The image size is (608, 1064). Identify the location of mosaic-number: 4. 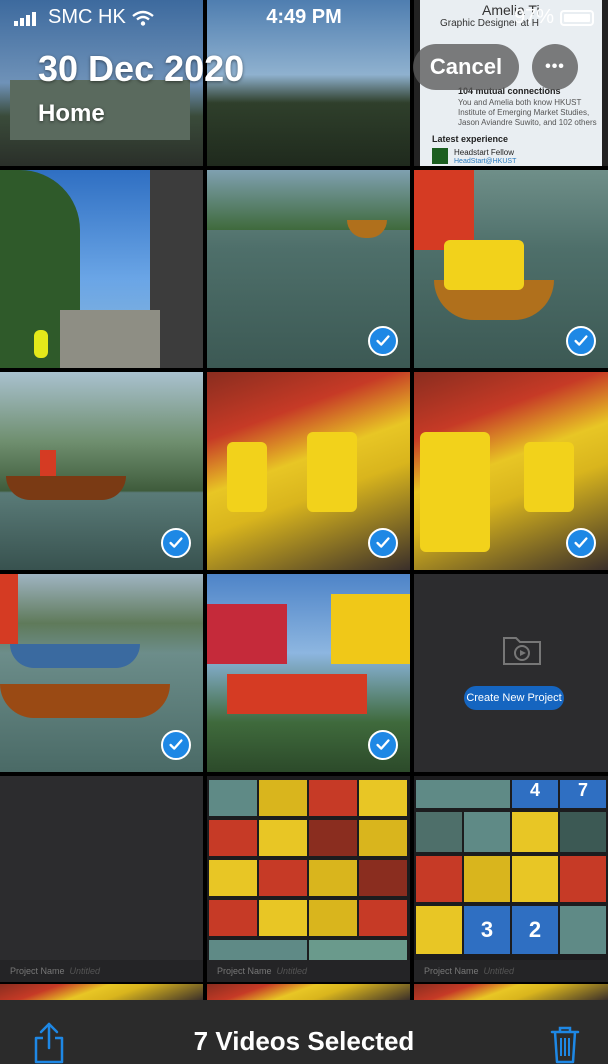
(535, 794).